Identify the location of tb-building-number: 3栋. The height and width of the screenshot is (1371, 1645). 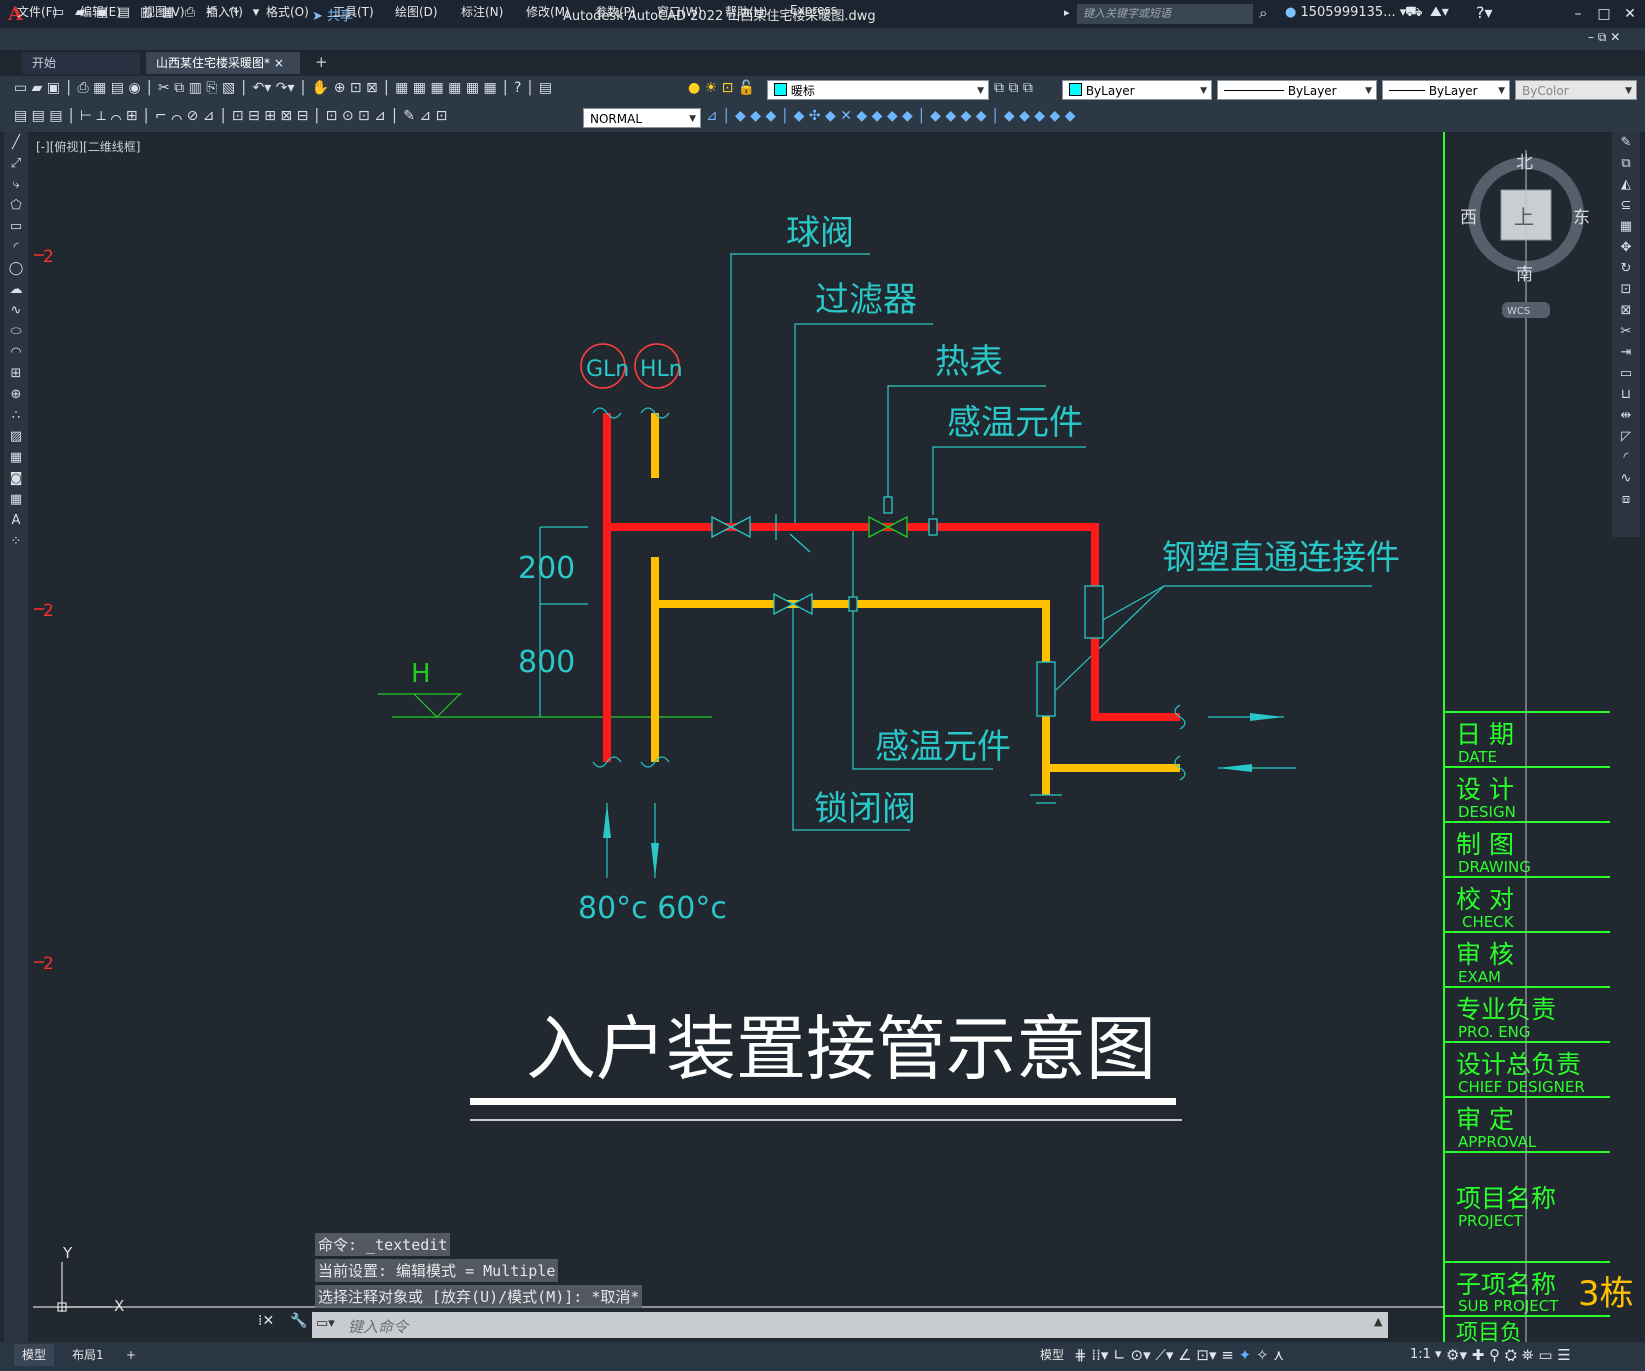
(1606, 1294).